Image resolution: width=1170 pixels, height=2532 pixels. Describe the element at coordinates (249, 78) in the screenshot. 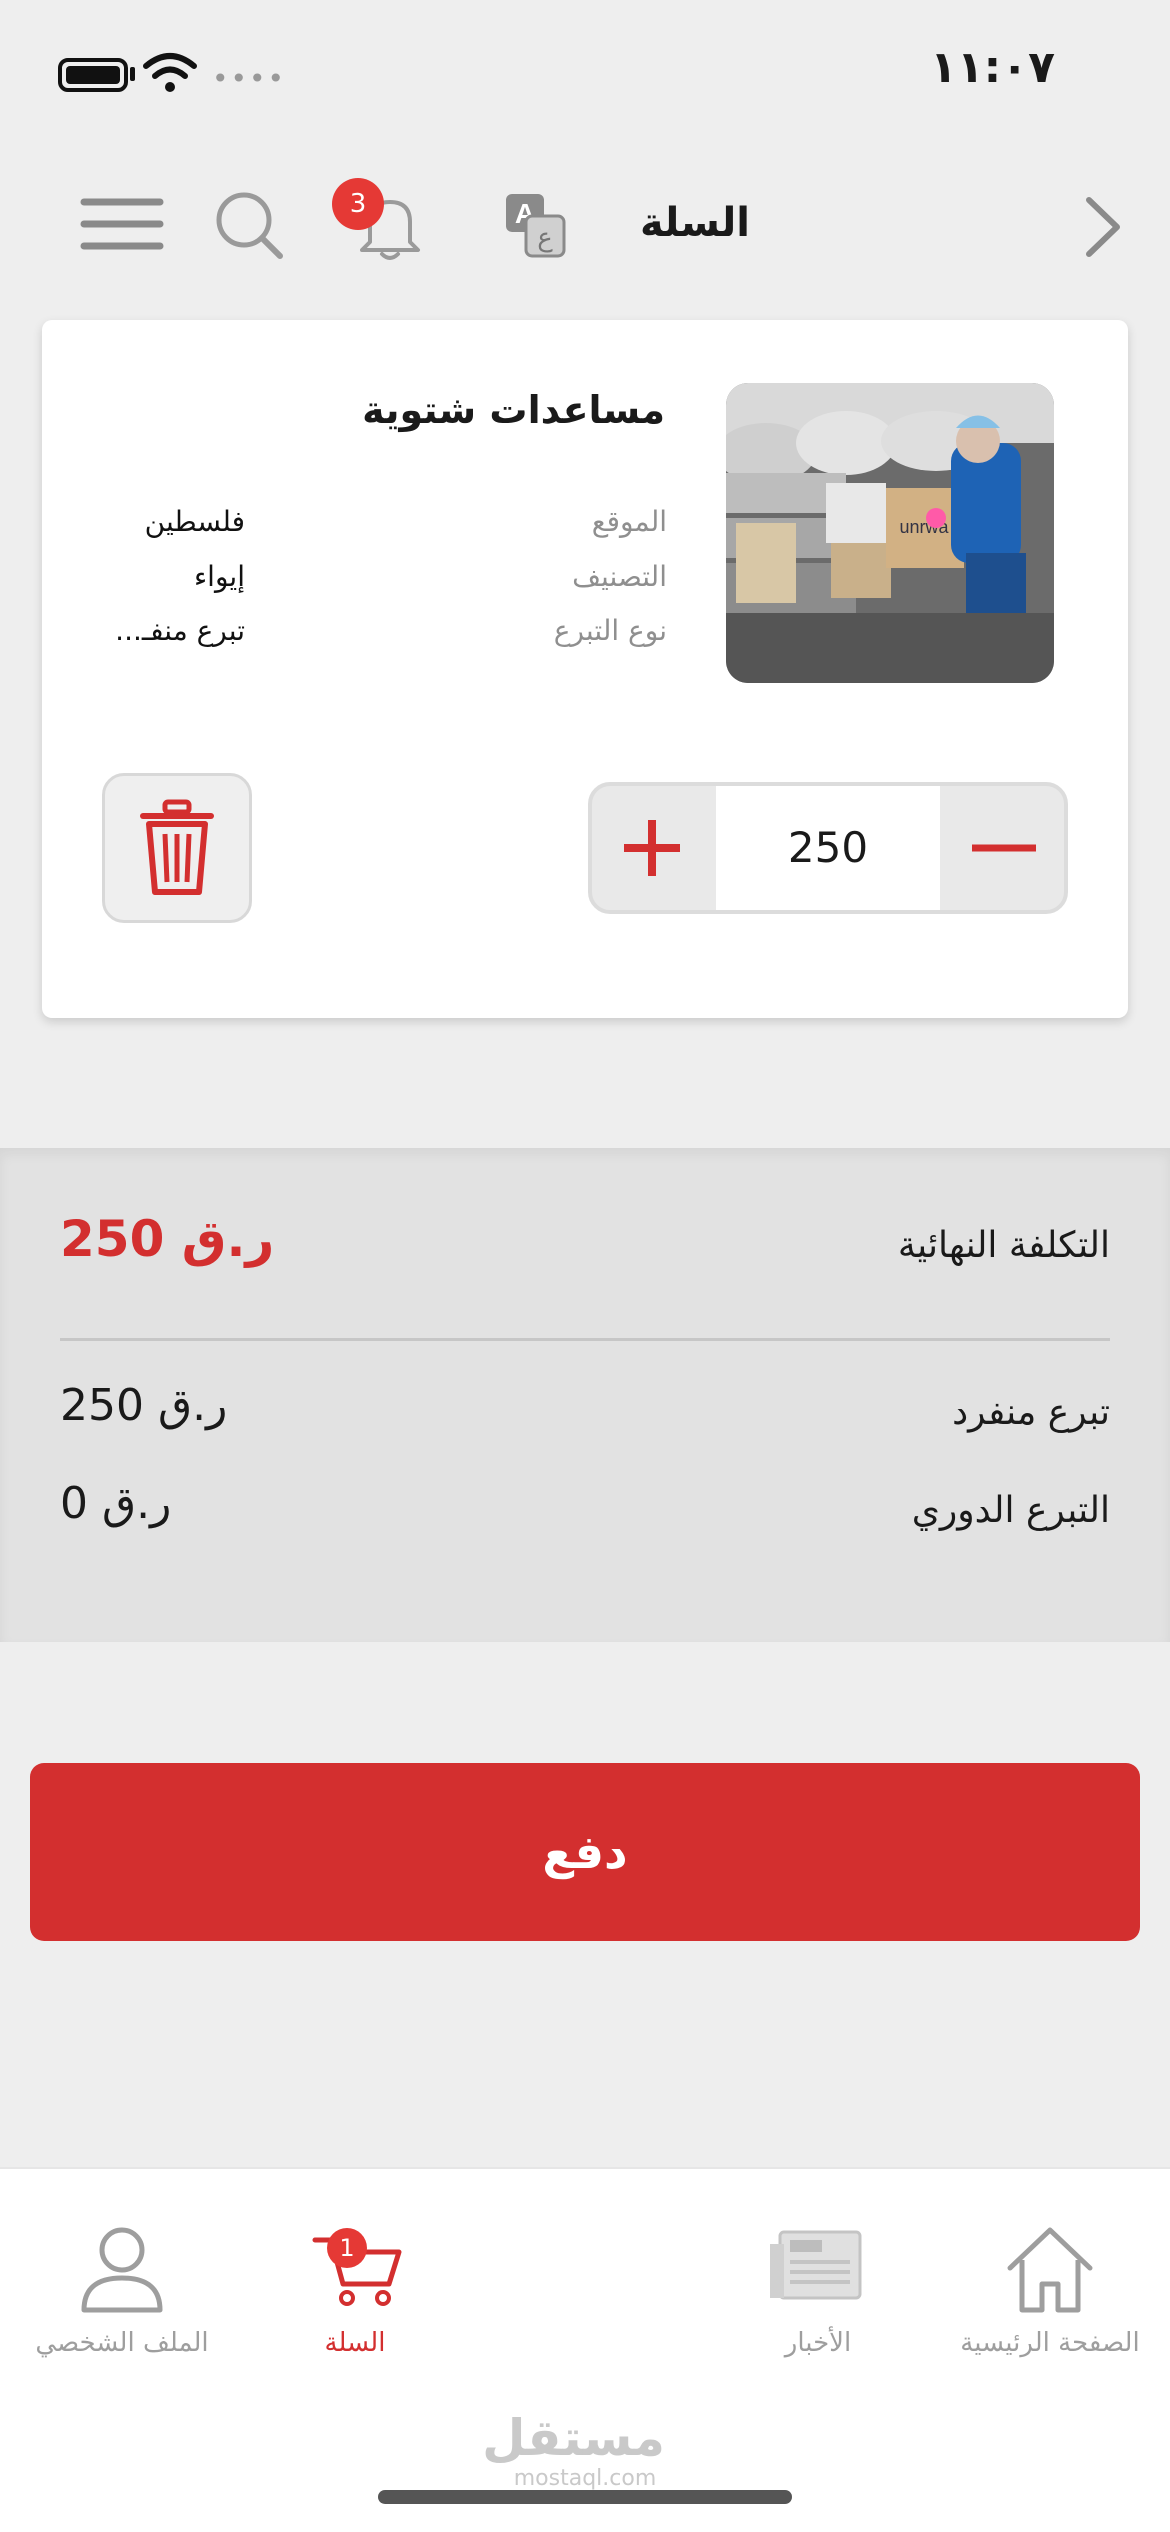

I see `signal-dots: ••••` at that location.